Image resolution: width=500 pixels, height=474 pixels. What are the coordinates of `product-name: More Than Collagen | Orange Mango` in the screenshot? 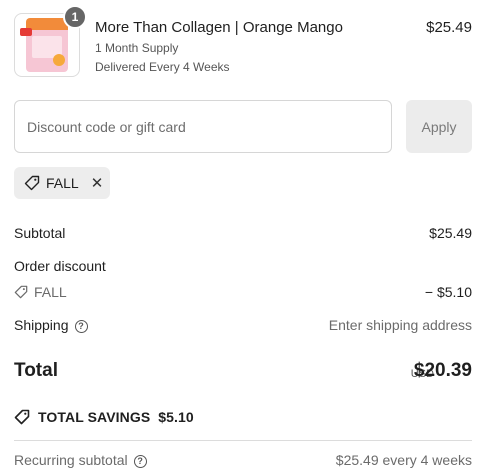 It's located at (219, 27).